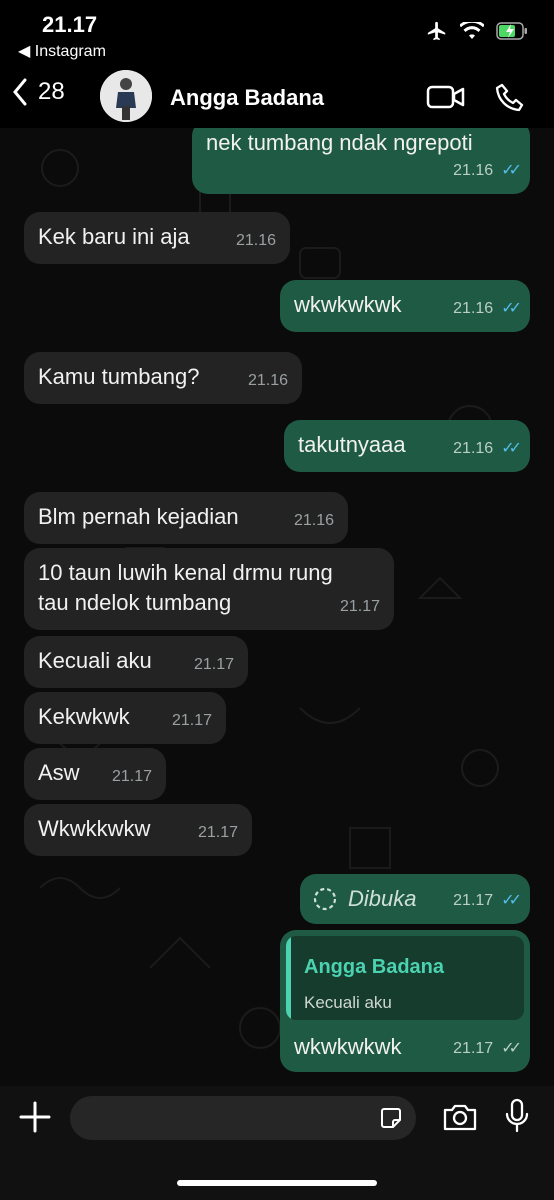 This screenshot has width=554, height=1200. What do you see at coordinates (35, 1117) in the screenshot?
I see `plus-icon` at bounding box center [35, 1117].